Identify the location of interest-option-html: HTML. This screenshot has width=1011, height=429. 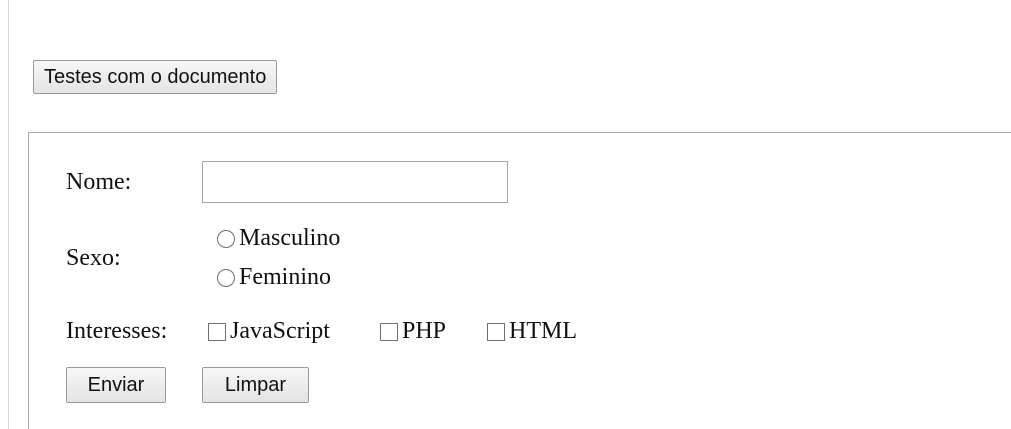
(532, 331).